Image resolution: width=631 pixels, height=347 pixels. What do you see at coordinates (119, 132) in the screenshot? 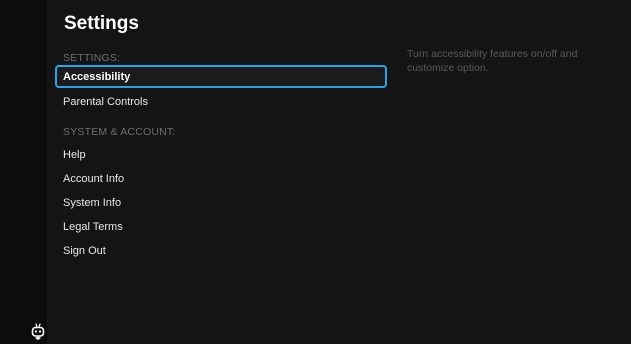
I see `section-header-system-account: SYSTEM & ACCOUNT:` at bounding box center [119, 132].